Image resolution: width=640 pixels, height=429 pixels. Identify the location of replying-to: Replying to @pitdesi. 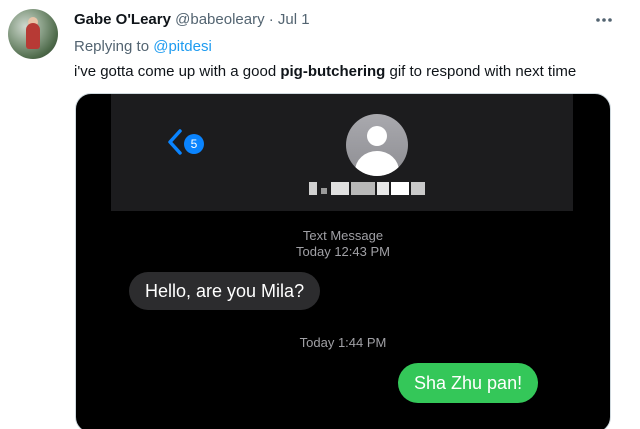
(143, 47).